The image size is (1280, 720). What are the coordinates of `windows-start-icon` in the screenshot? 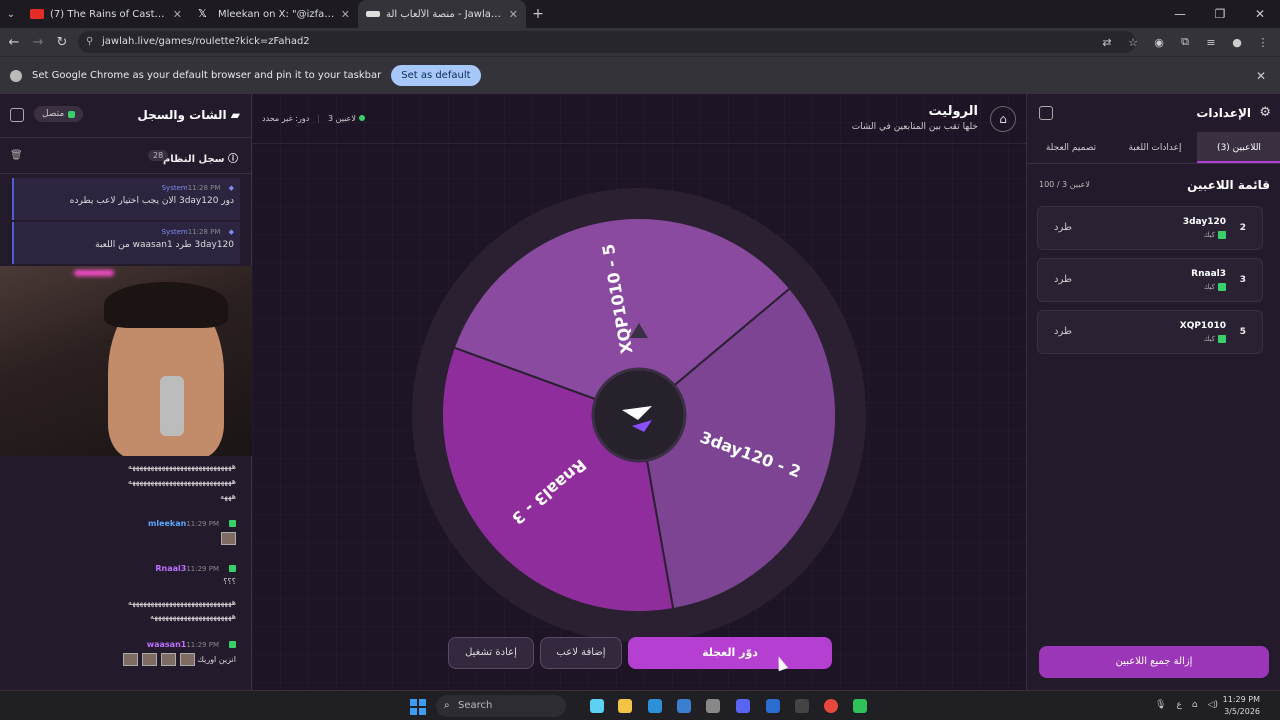 It's located at (418, 707).